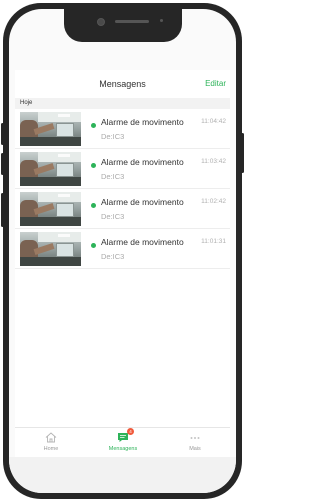 The width and height of the screenshot is (320, 502). I want to click on phone-bottom-bezel, so click(122, 475).